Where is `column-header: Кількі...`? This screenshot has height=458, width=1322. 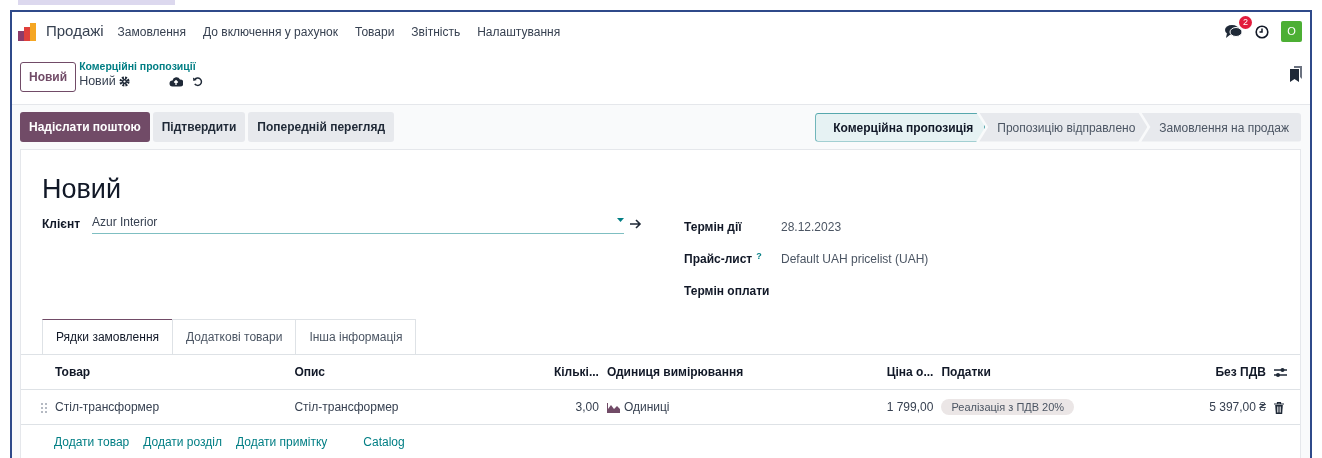
column-header: Кількі... is located at coordinates (561, 372).